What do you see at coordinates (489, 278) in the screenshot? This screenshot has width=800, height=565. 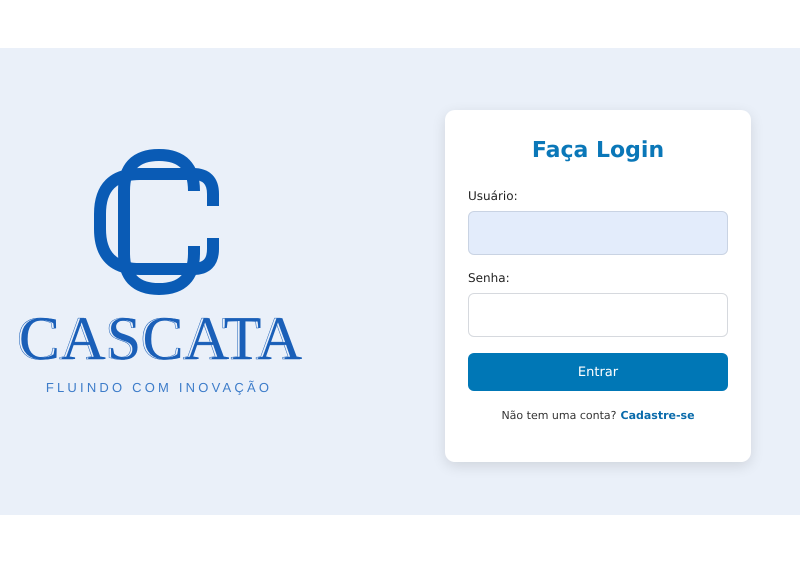 I see `field-label: Senha:` at bounding box center [489, 278].